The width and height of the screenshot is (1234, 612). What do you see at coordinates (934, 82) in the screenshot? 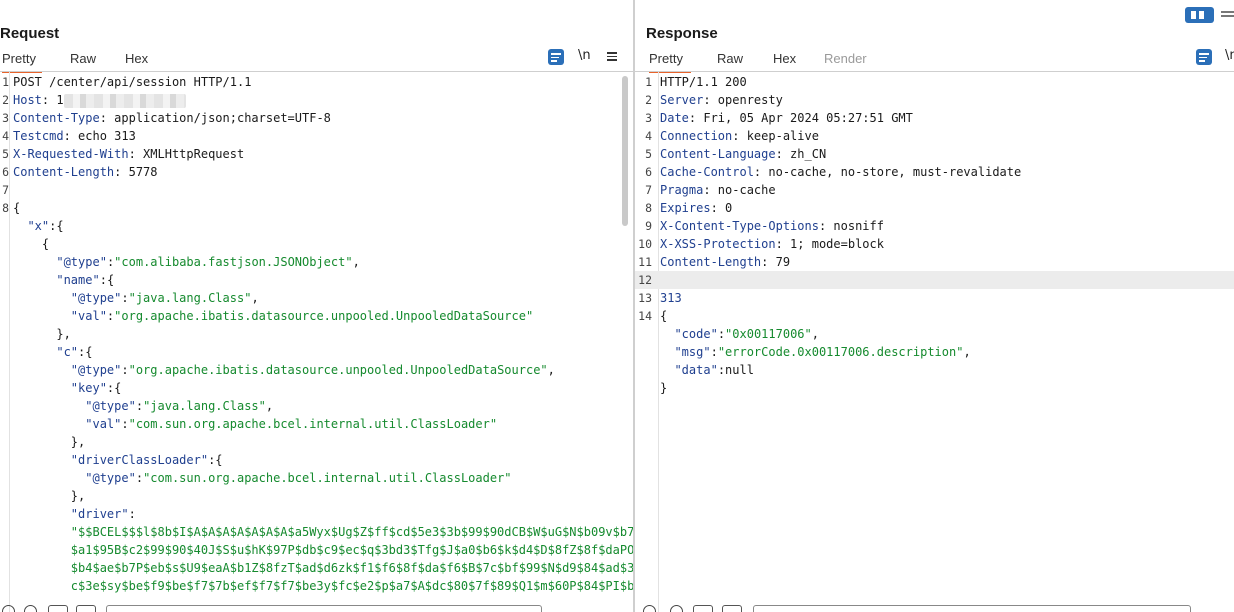
I see `code-line: 1 HTTP/1.1 200` at bounding box center [934, 82].